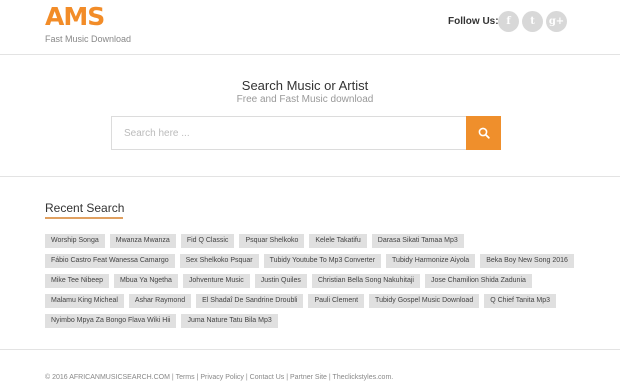  What do you see at coordinates (75, 17) in the screenshot?
I see `site-logo: AMS` at bounding box center [75, 17].